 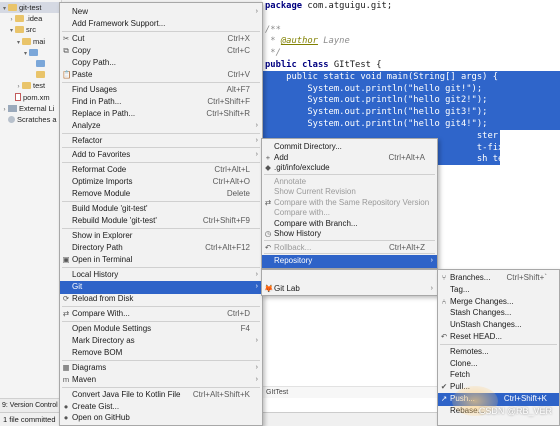 I want to click on tree-item-mai: ▾ mai, so click(x=30, y=41).